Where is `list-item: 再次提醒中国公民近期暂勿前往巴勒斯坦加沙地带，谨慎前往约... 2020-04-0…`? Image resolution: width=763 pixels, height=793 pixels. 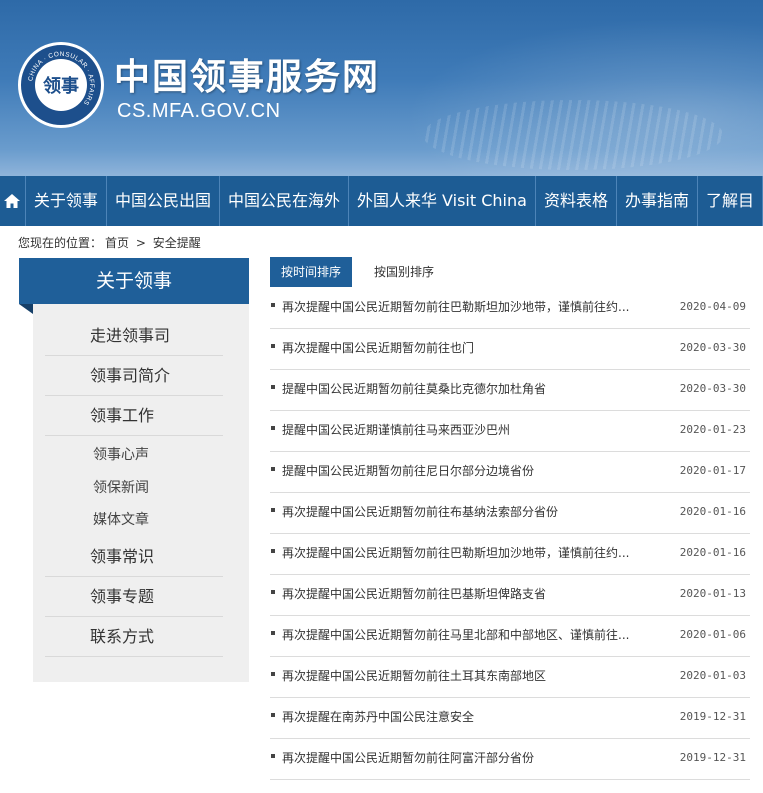 list-item: 再次提醒中国公民近期暂勿前往巴勒斯坦加沙地带，谨慎前往约... 2020-04-0… is located at coordinates (510, 308).